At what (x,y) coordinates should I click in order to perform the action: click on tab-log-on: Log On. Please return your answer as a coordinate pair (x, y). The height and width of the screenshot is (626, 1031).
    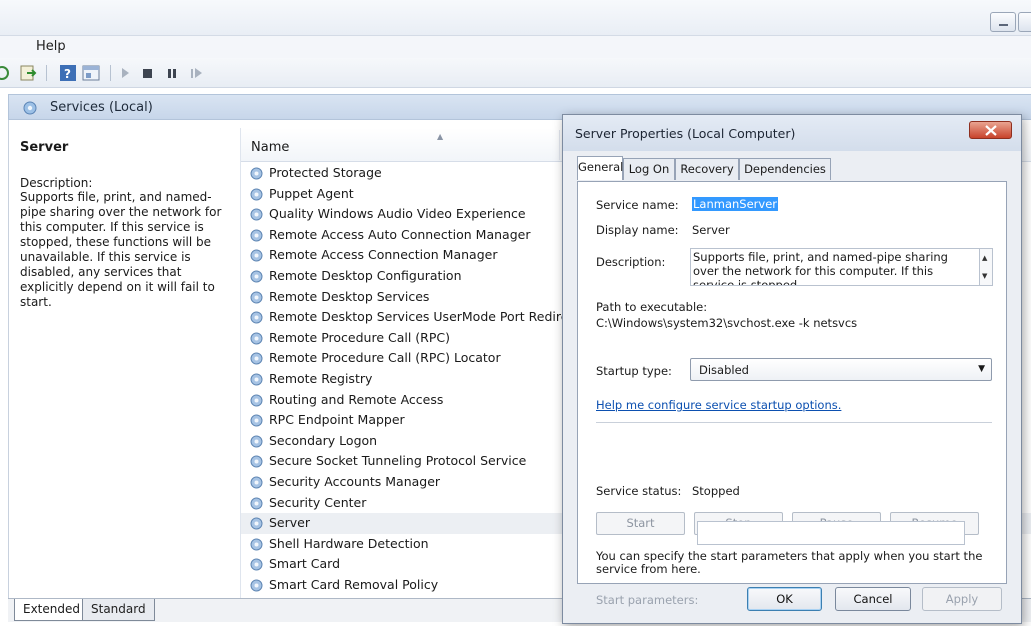
    Looking at the image, I should click on (649, 169).